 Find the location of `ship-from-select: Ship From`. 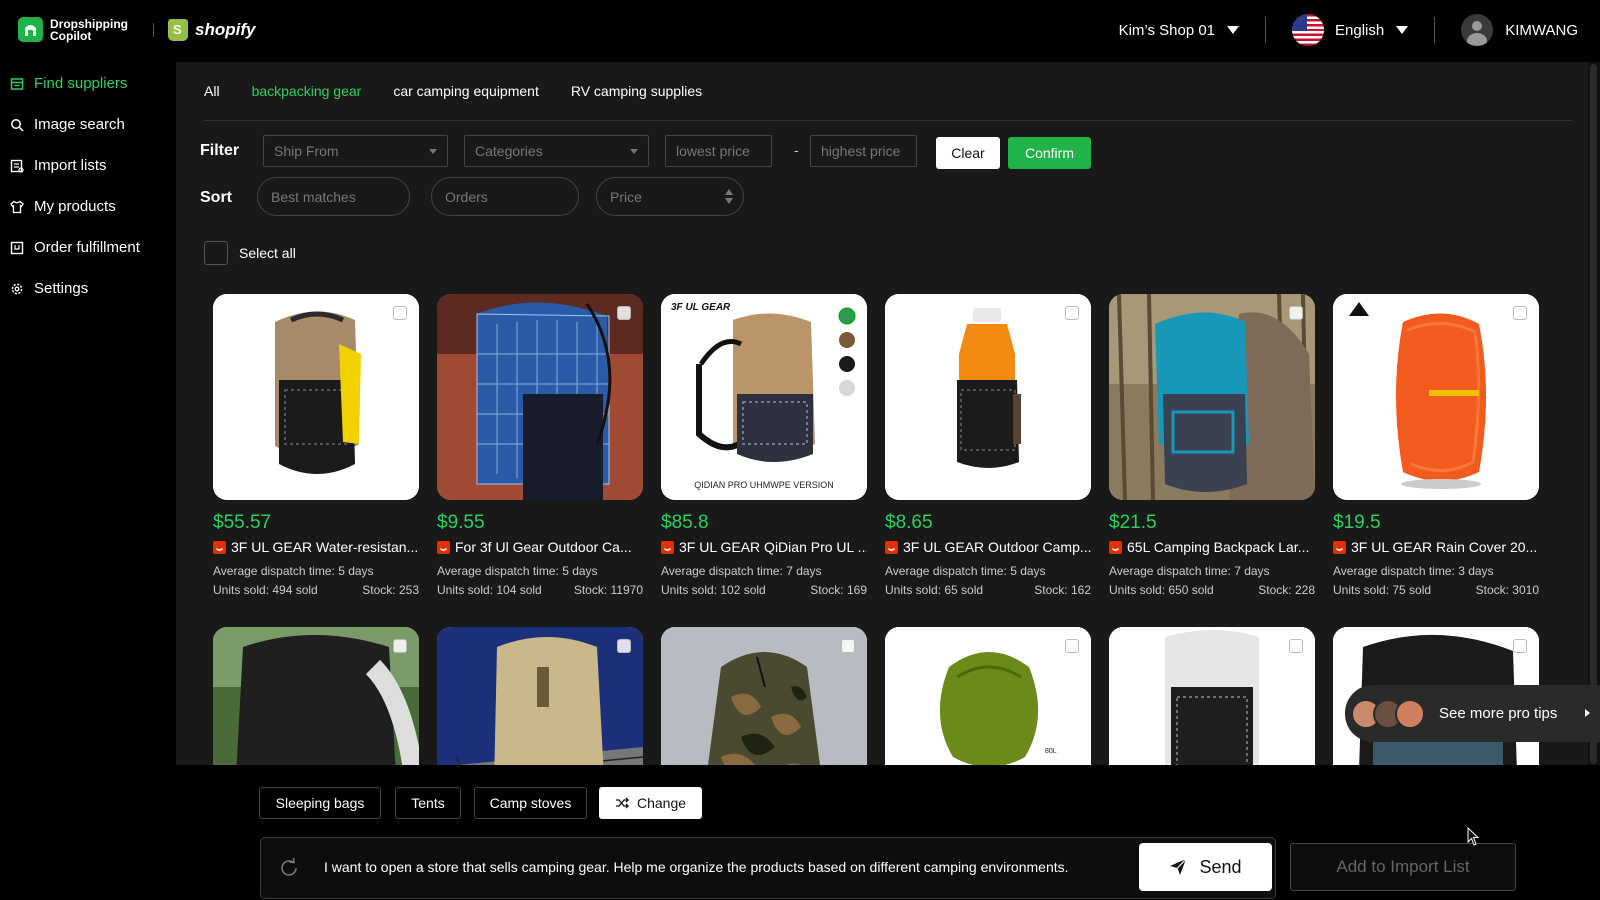

ship-from-select: Ship From is located at coordinates (355, 151).